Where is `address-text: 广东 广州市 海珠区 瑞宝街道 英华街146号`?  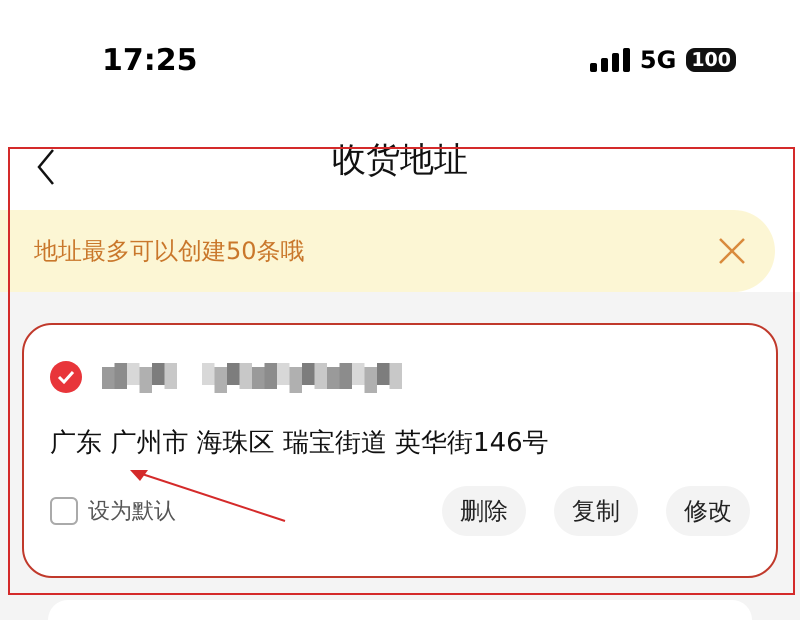 address-text: 广东 广州市 海珠区 瑞宝街道 英华街146号 is located at coordinates (300, 443).